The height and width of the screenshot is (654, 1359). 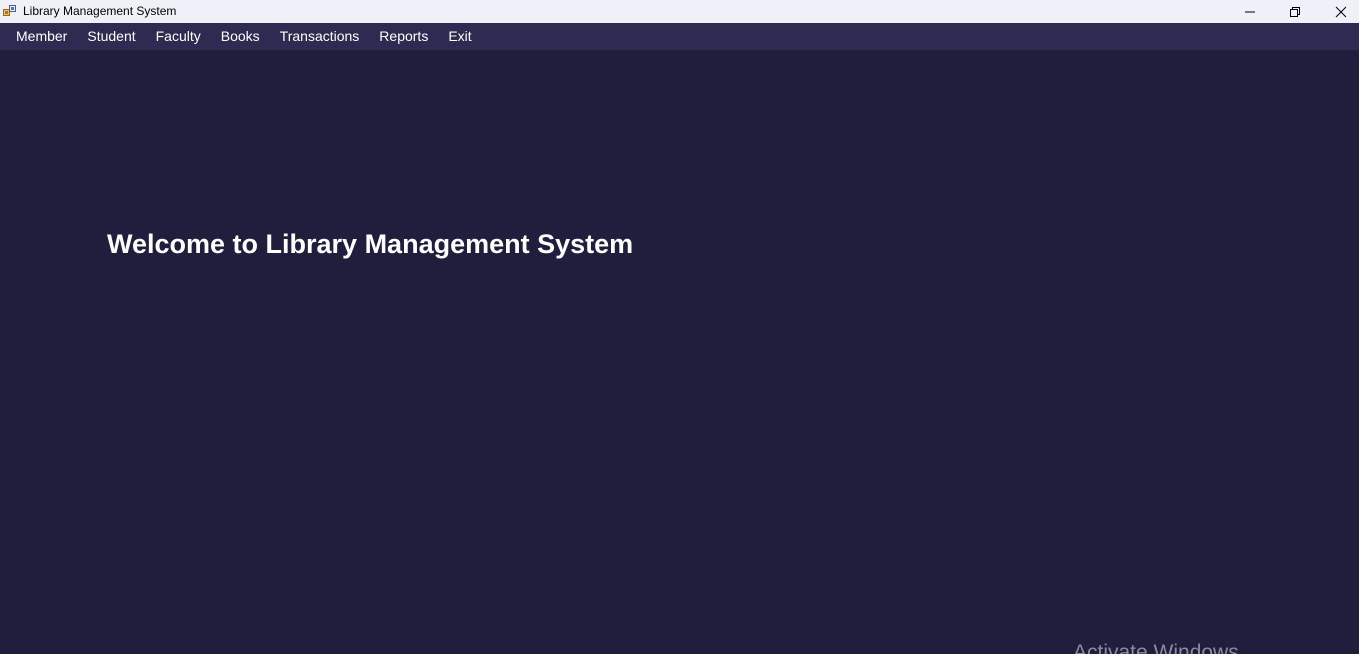 I want to click on menu-item-member: Member, so click(x=38, y=36).